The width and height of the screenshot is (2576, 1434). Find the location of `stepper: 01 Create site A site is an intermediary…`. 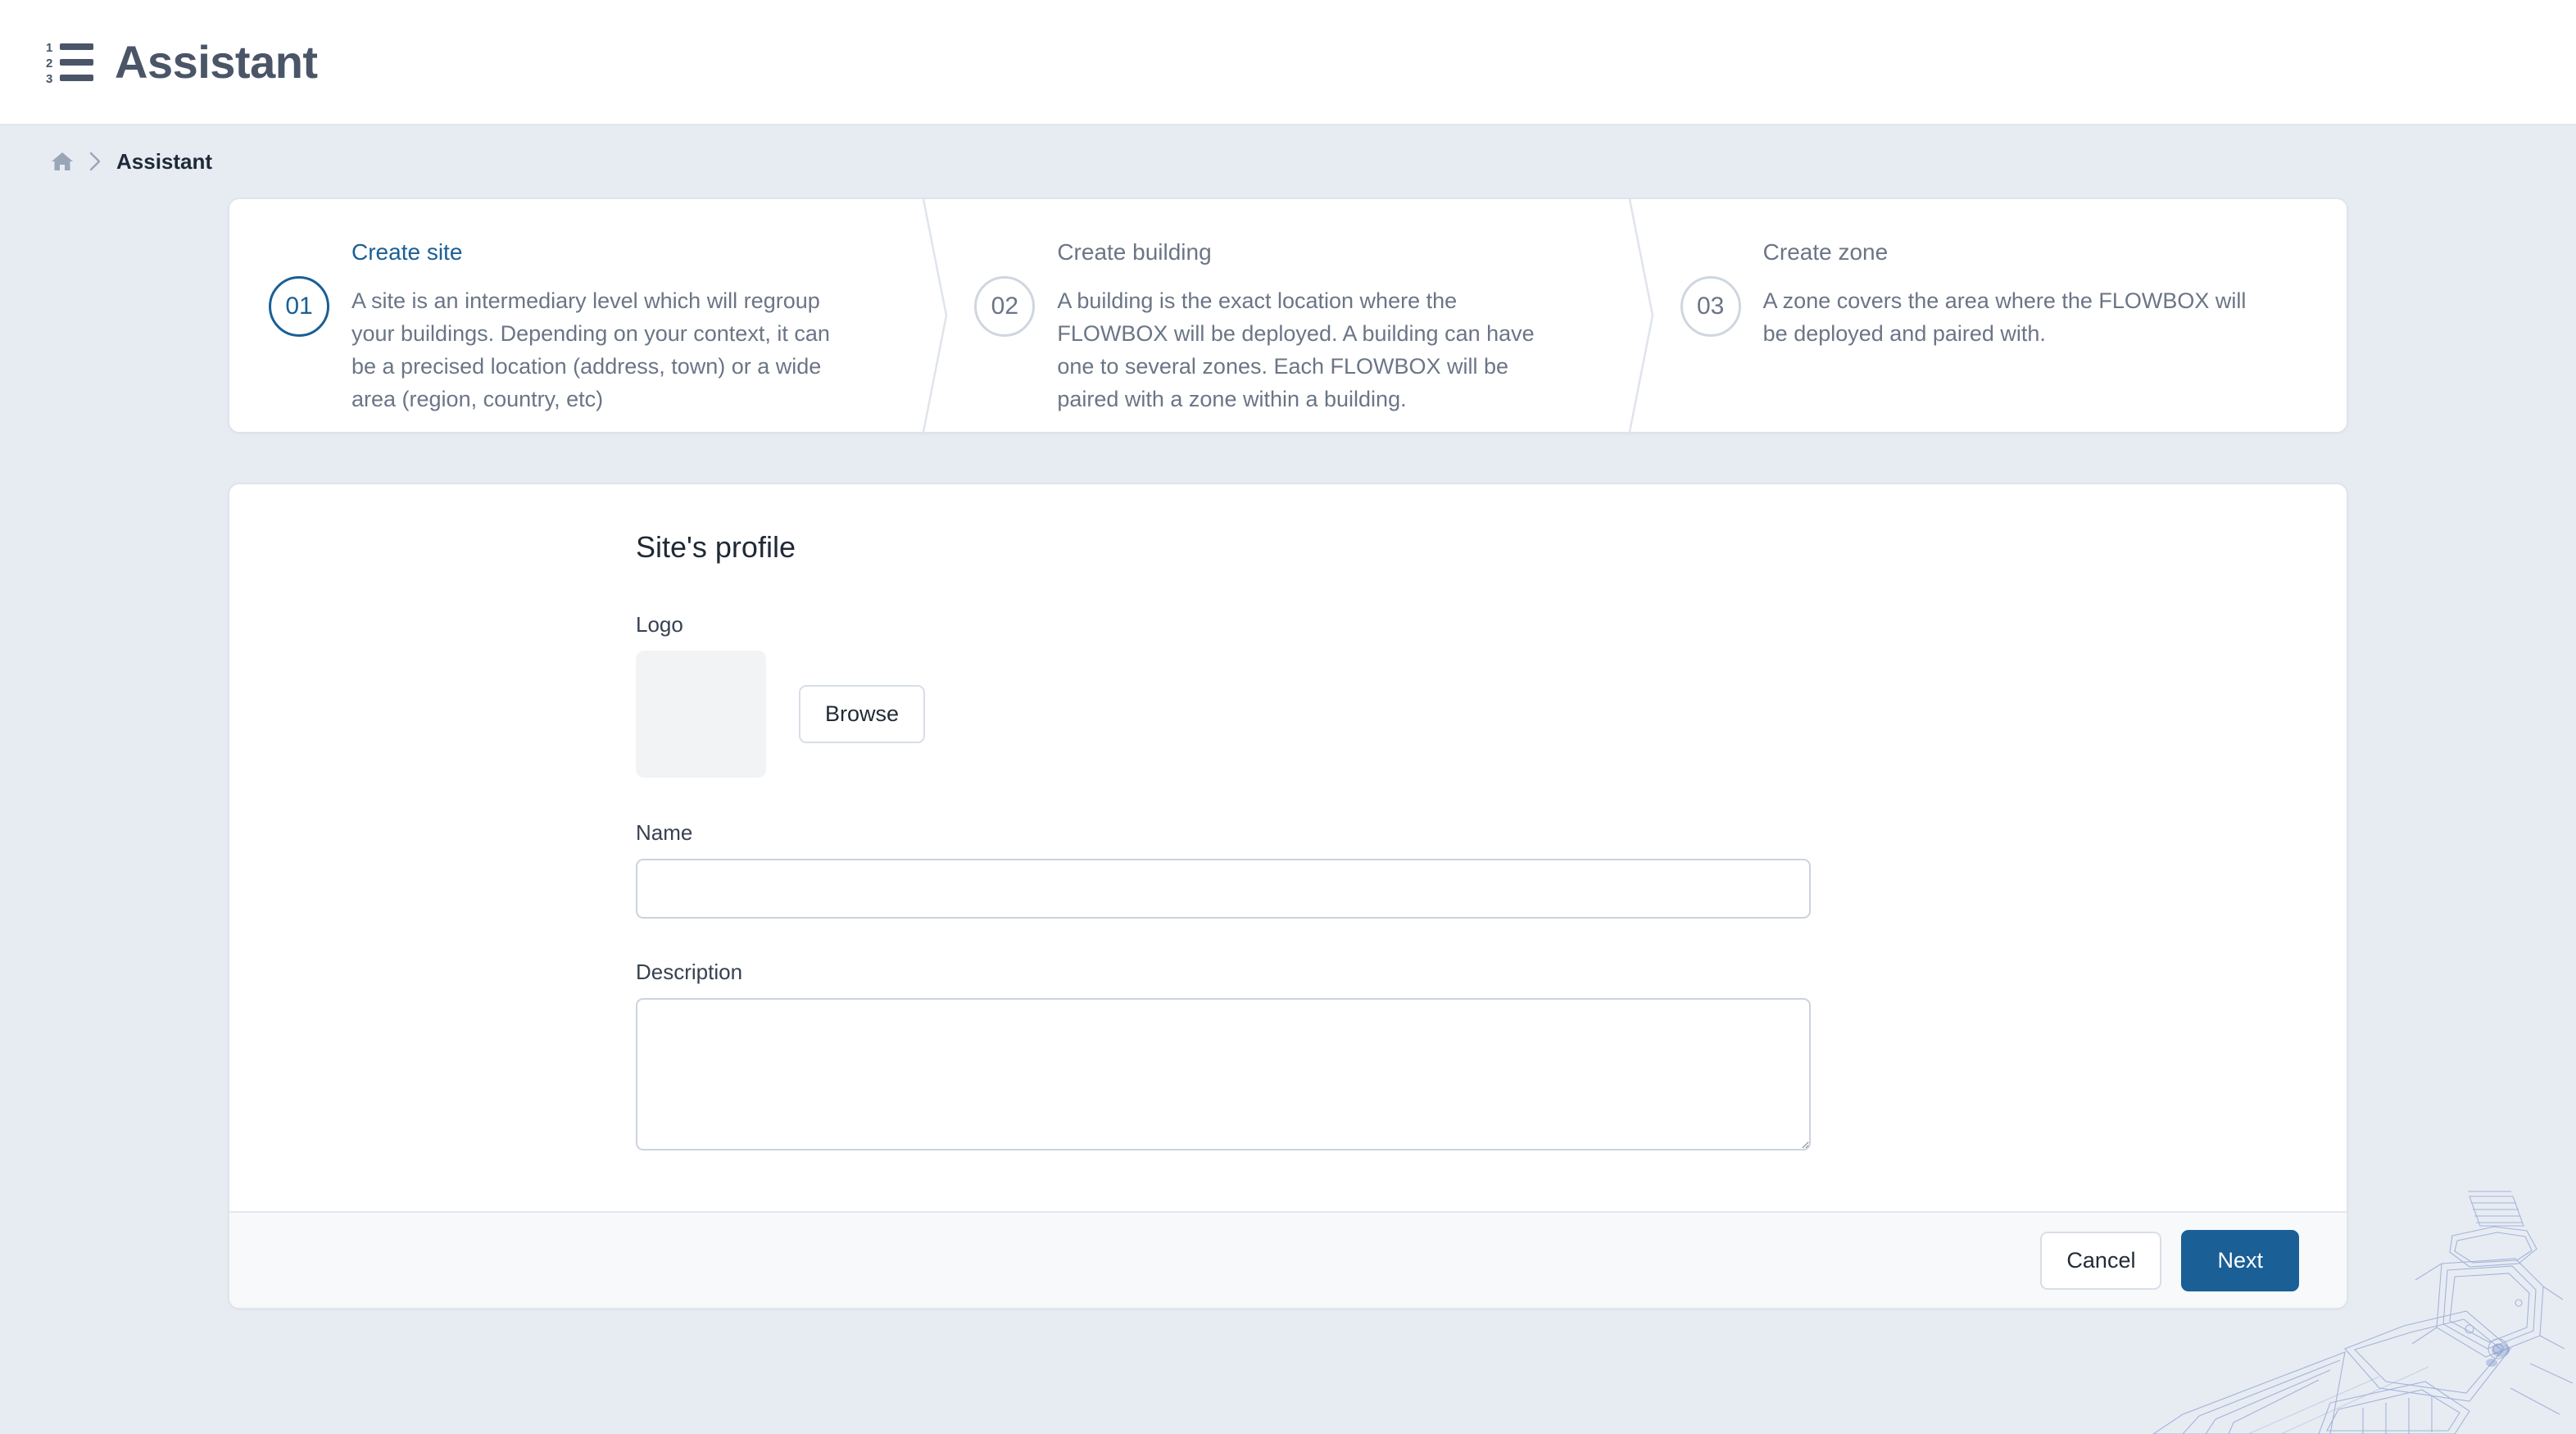

stepper: 01 Create site A site is an intermediary… is located at coordinates (1288, 315).